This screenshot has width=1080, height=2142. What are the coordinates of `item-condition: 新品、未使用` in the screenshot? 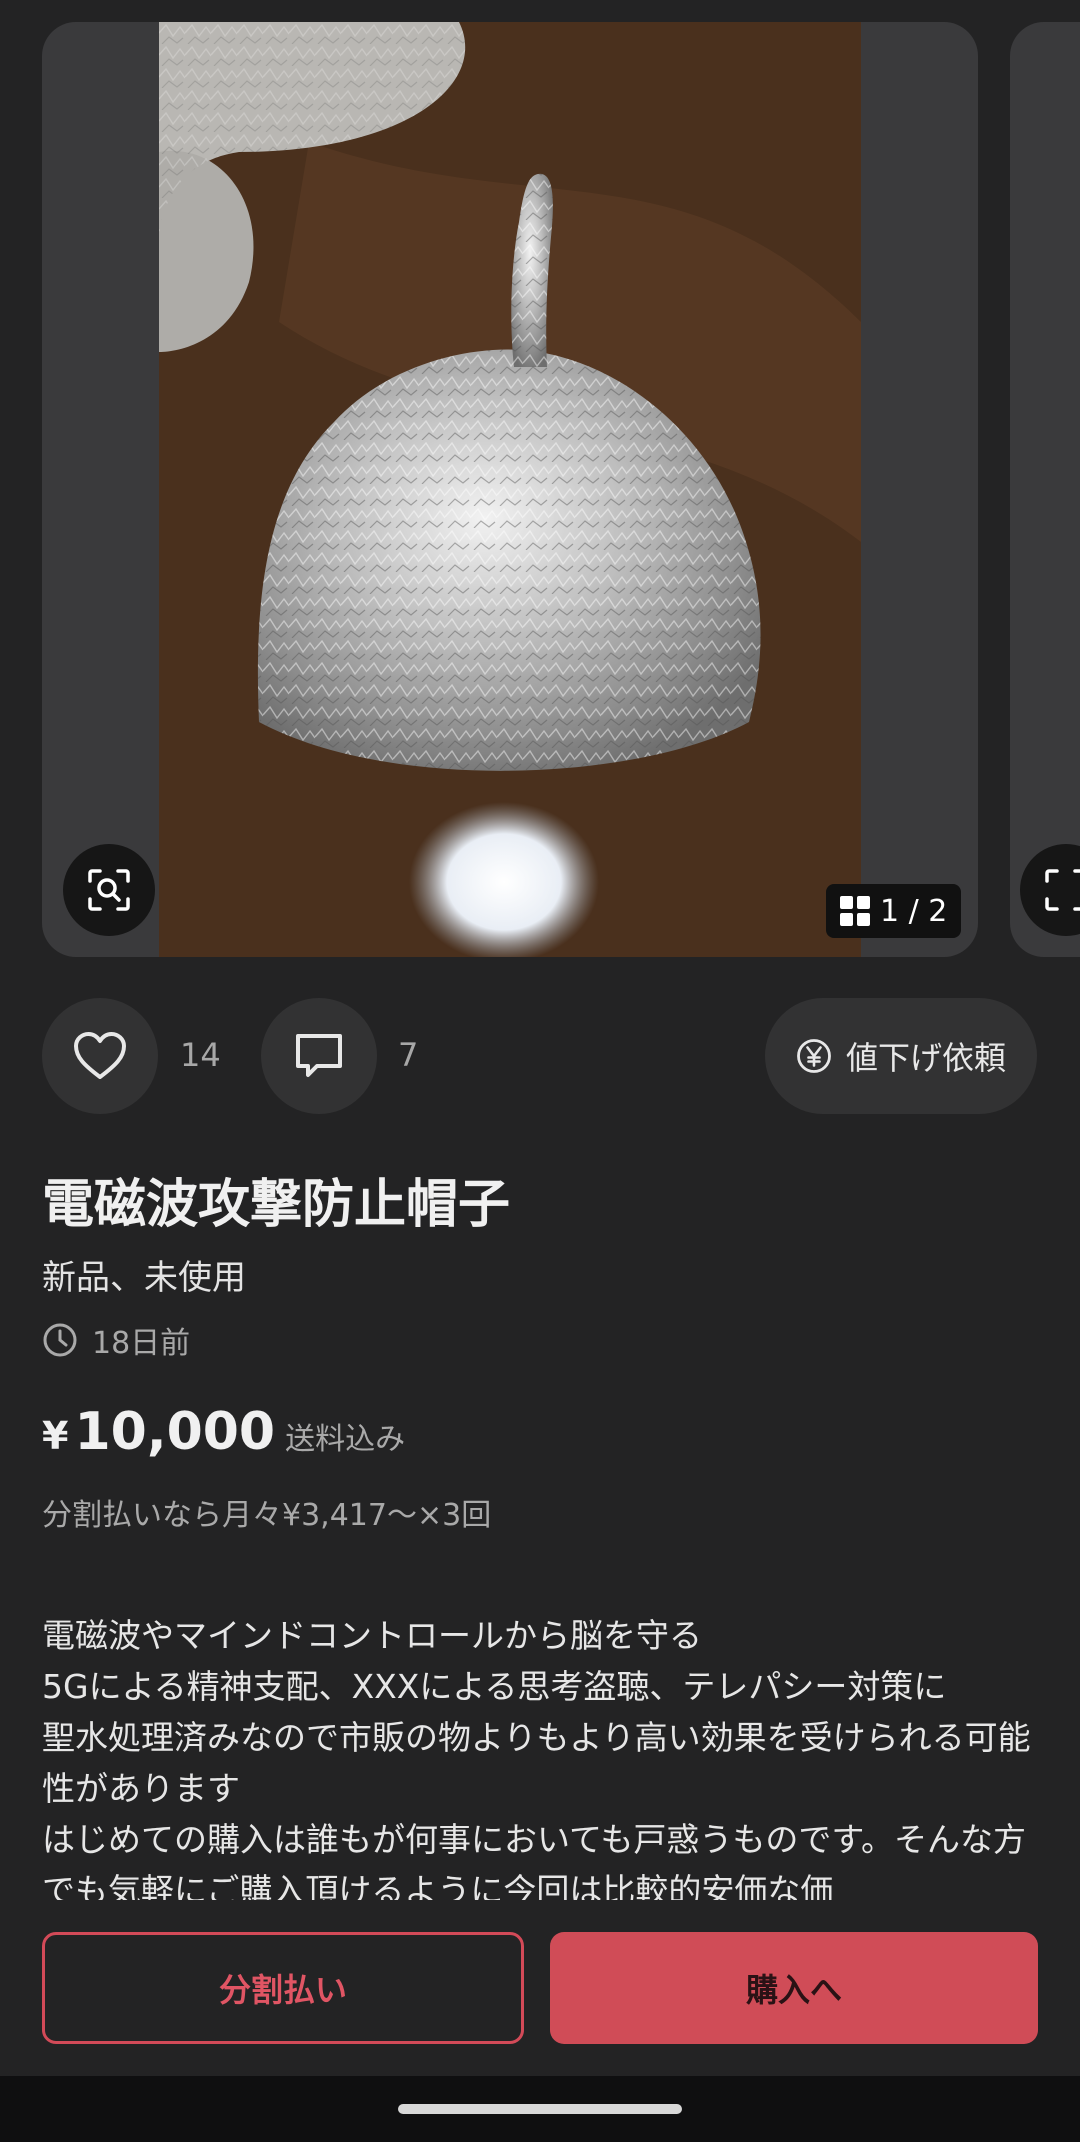 It's located at (144, 1278).